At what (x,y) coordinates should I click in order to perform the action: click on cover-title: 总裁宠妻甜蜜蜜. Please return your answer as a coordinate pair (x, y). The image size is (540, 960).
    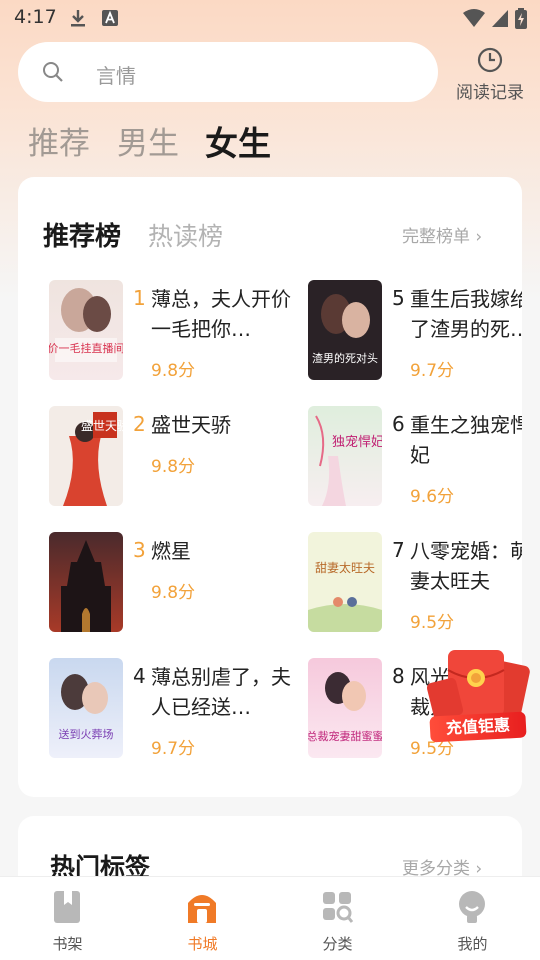
    Looking at the image, I should click on (345, 736).